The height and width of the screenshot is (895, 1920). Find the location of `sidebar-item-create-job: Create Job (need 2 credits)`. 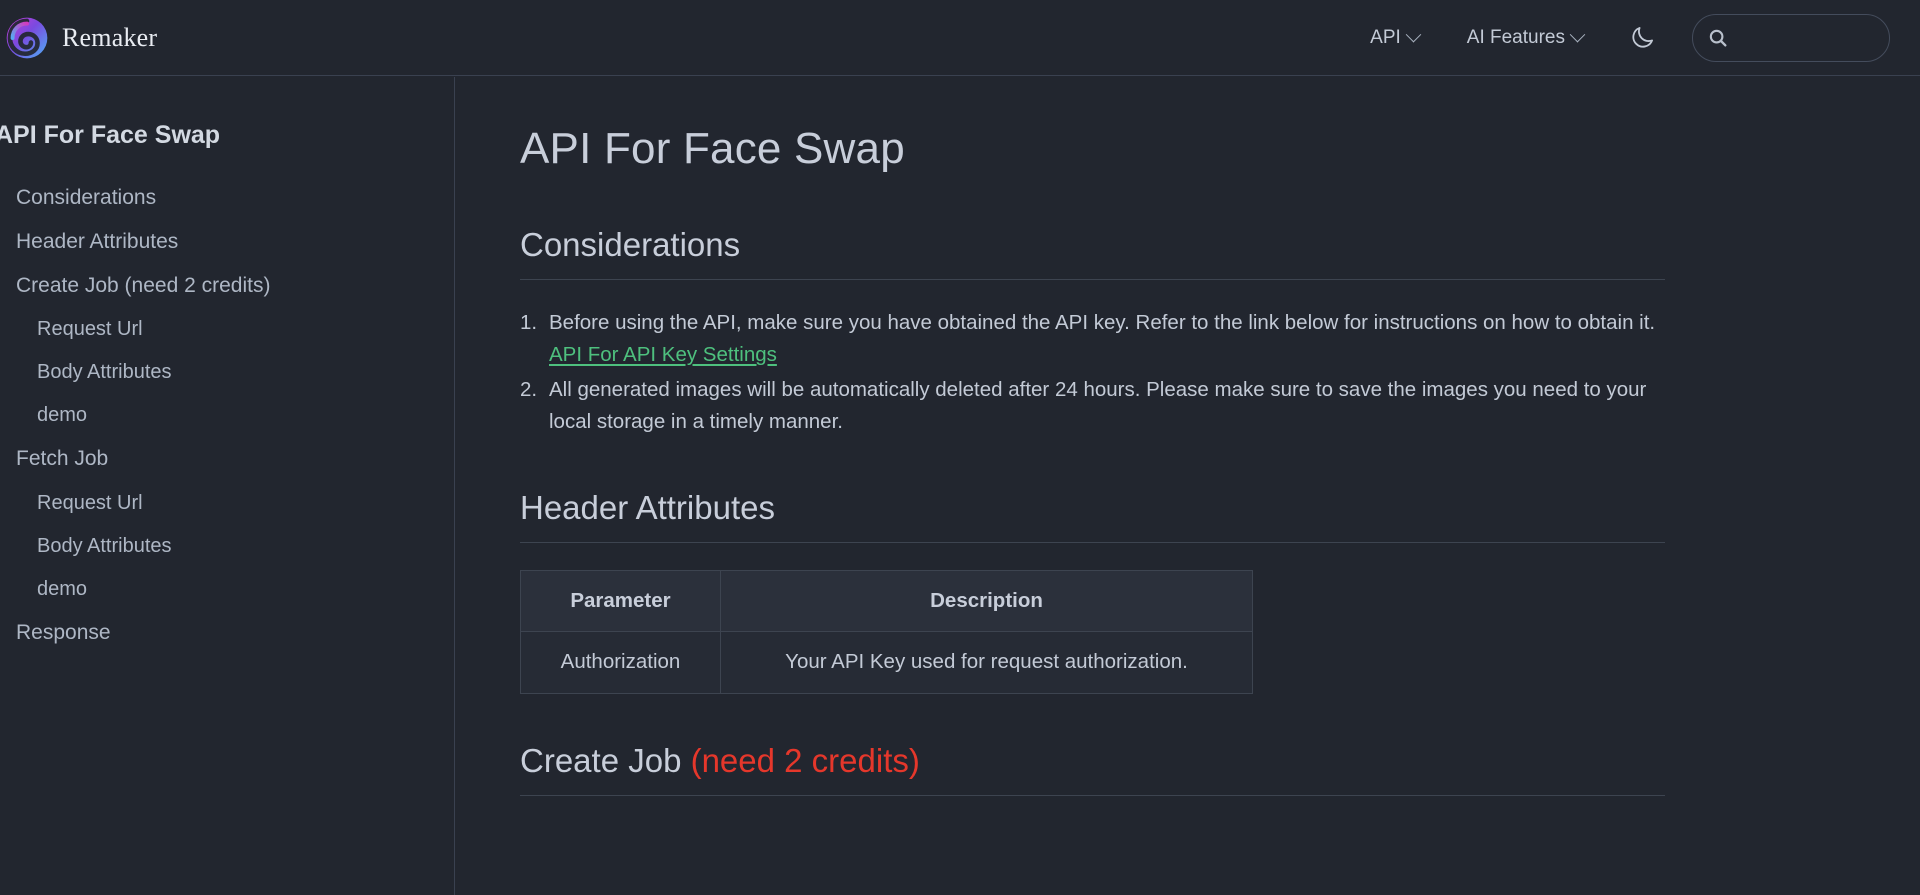

sidebar-item-create-job: Create Job (need 2 credits) is located at coordinates (227, 286).